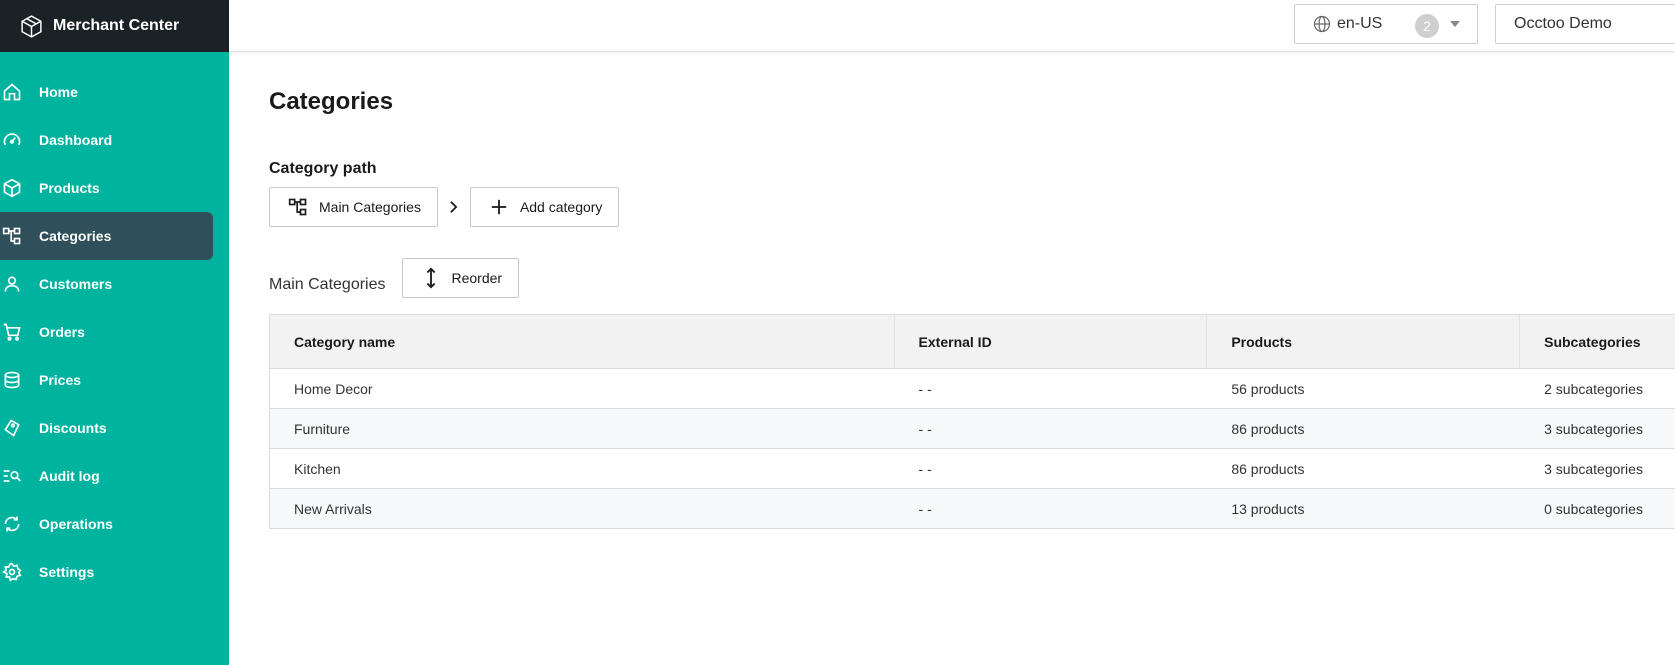  I want to click on sidebar-item-operations: Operations, so click(106, 524).